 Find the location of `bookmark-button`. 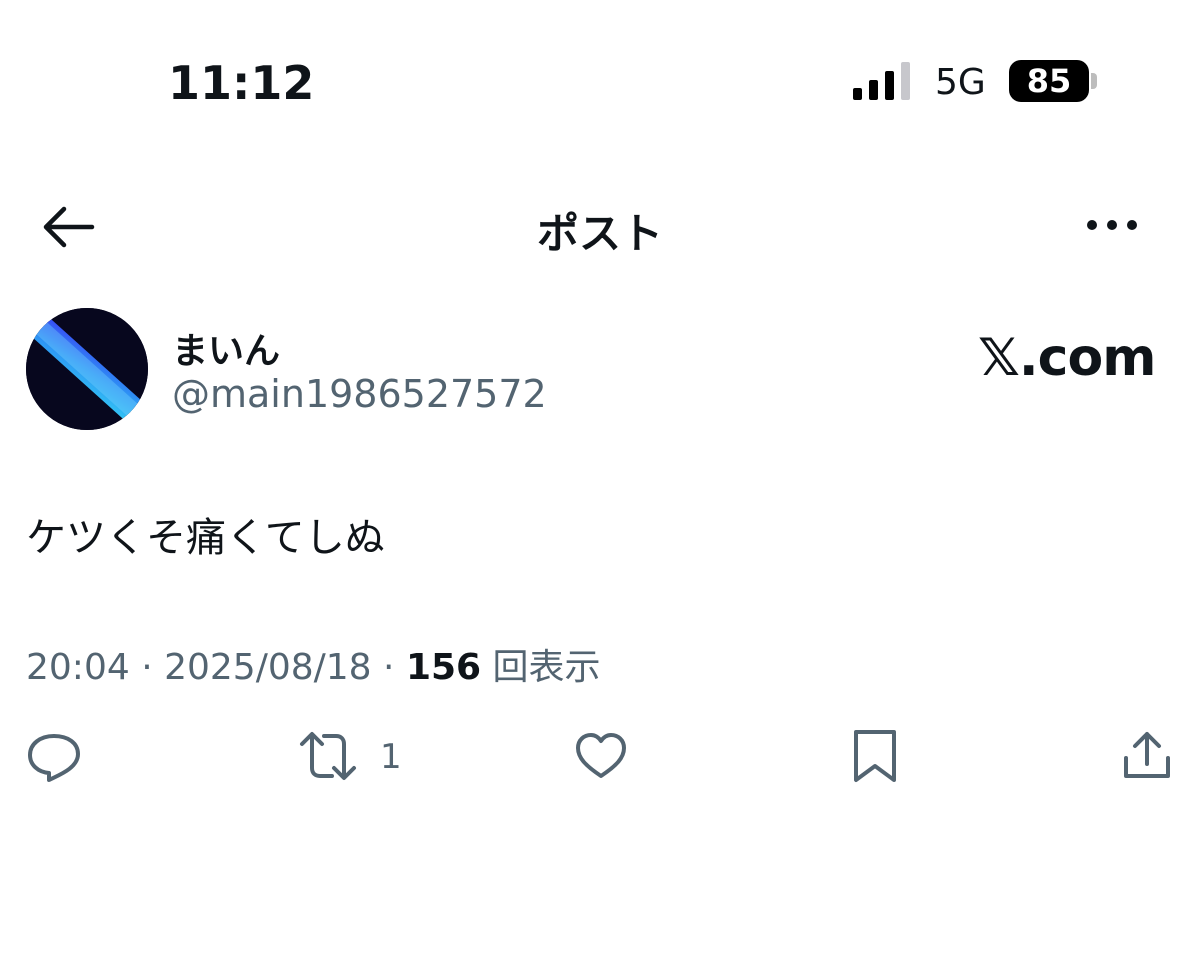

bookmark-button is located at coordinates (875, 756).